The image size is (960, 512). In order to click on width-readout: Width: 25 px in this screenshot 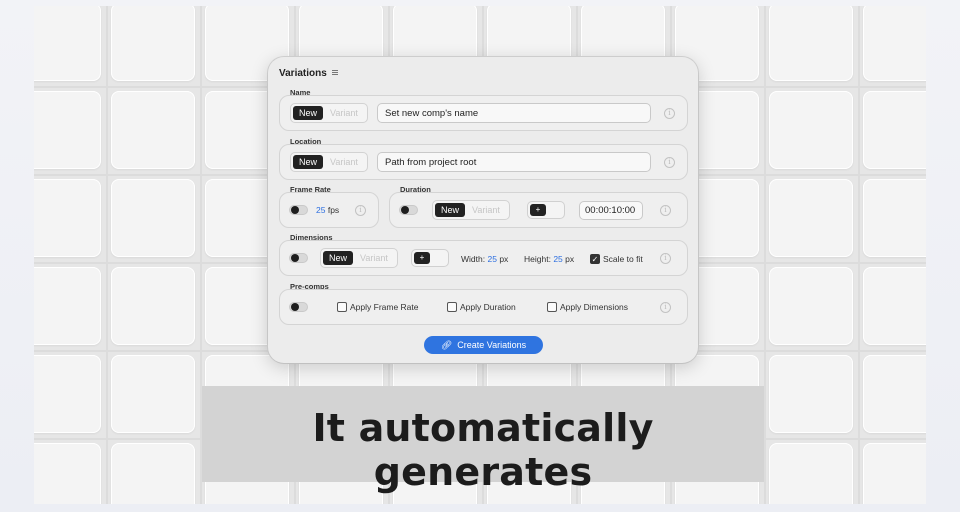, I will do `click(484, 259)`.